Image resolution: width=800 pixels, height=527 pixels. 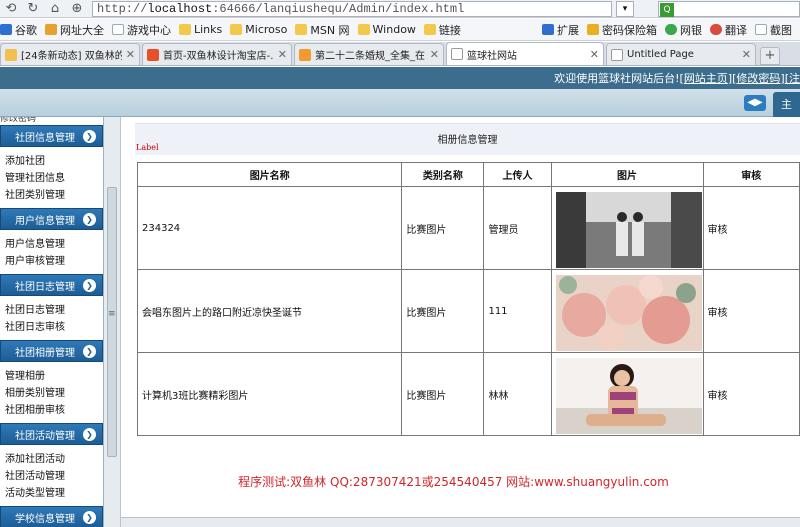 I want to click on sidebar-header-albums: 社团相册管理 ❯, so click(x=51, y=351).